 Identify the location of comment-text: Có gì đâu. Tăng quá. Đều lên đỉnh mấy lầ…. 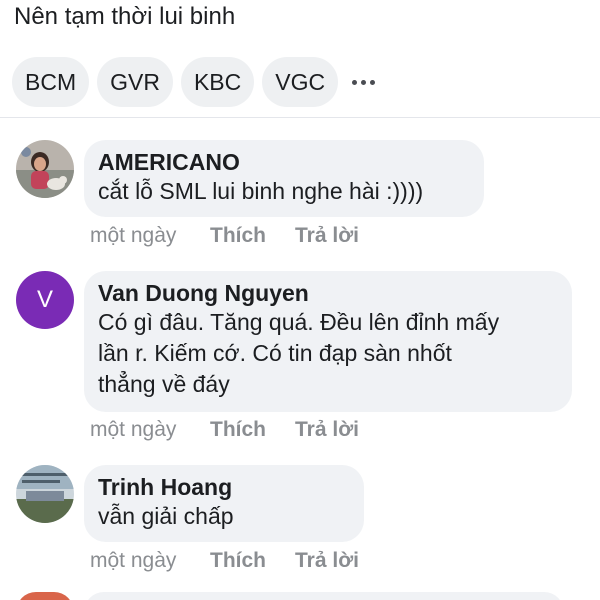
(299, 353).